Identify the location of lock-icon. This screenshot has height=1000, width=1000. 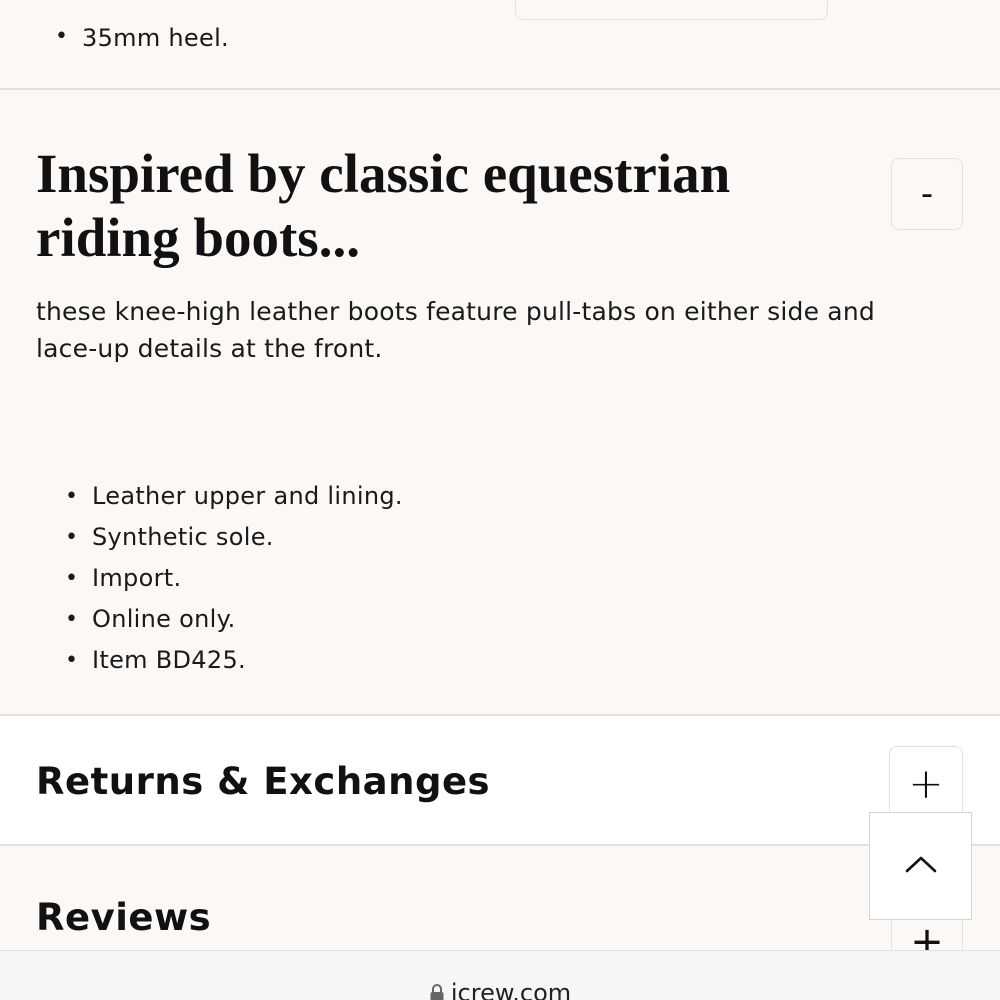
(437, 990).